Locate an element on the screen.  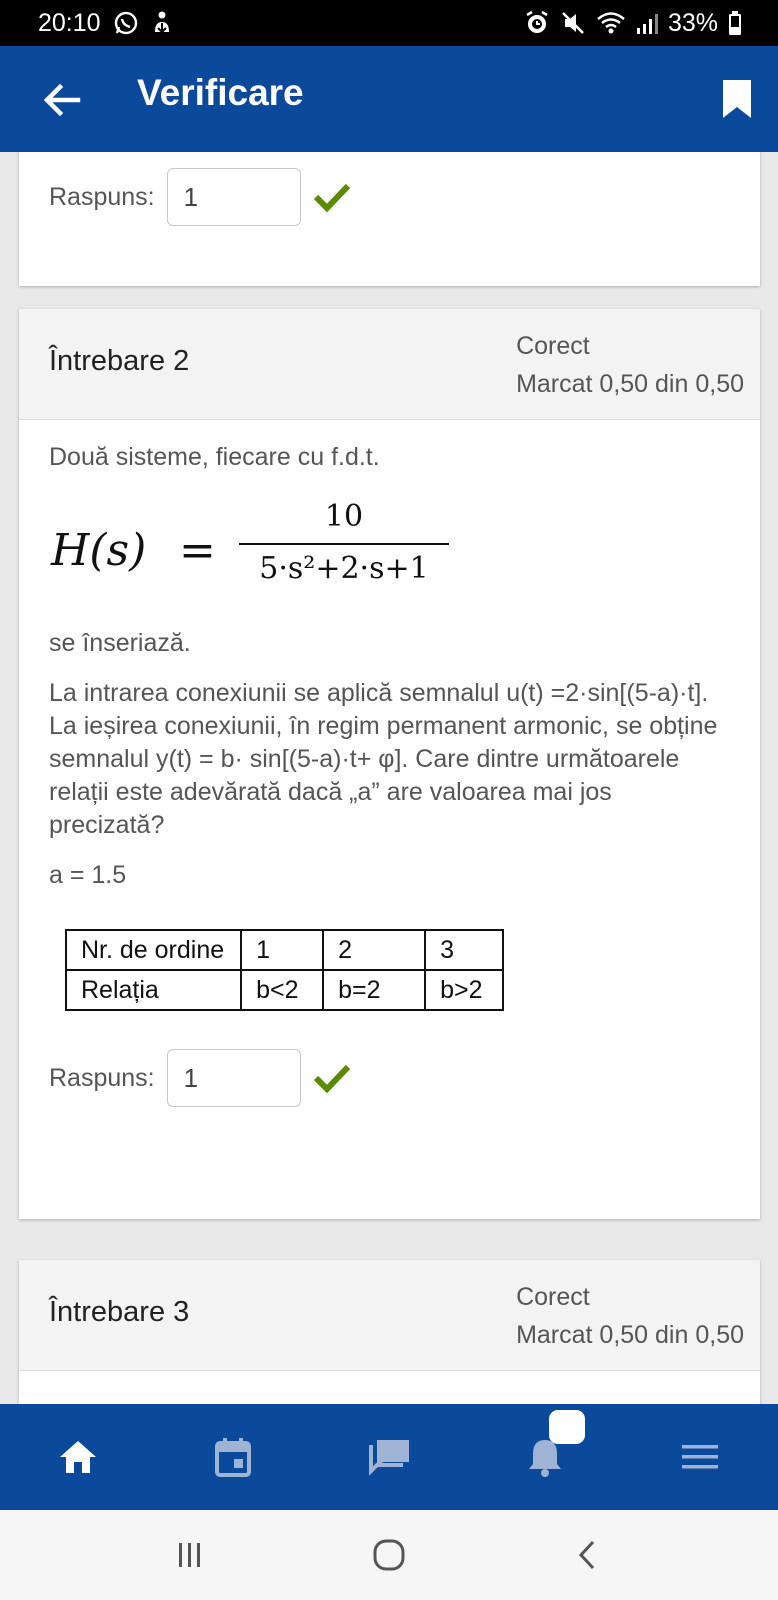
question-text-after-formula: se înseriază. is located at coordinates (120, 643).